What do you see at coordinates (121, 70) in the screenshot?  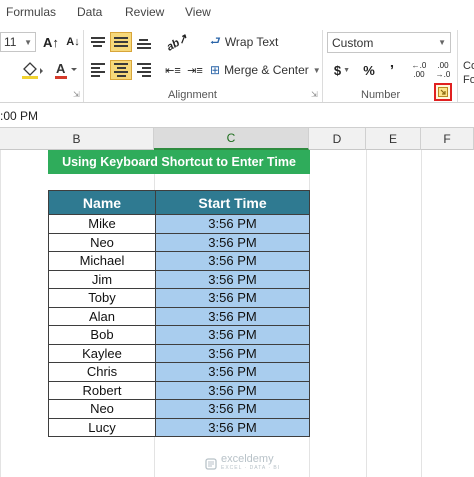 I see `align-center-button` at bounding box center [121, 70].